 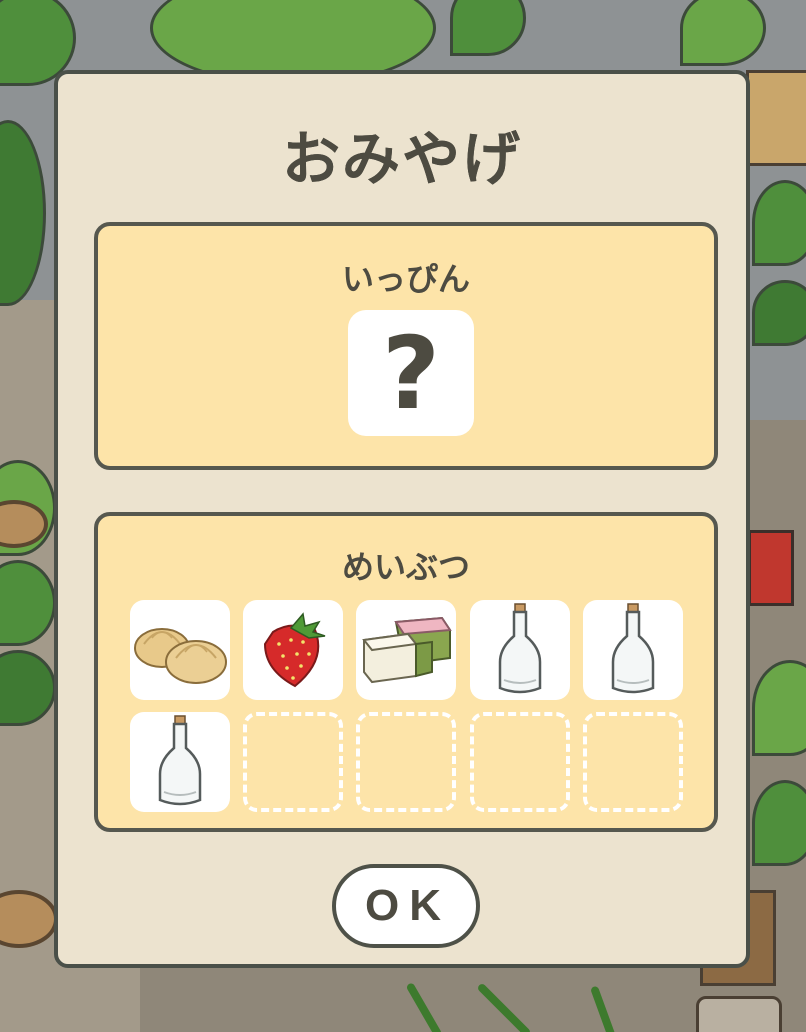 What do you see at coordinates (406, 906) in the screenshot?
I see `ok-button: OK` at bounding box center [406, 906].